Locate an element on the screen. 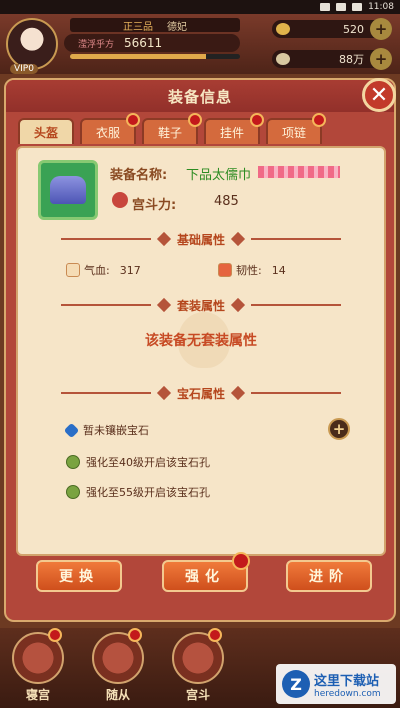 This screenshot has width=400, height=708. enhance-button: 强化 is located at coordinates (206, 572).